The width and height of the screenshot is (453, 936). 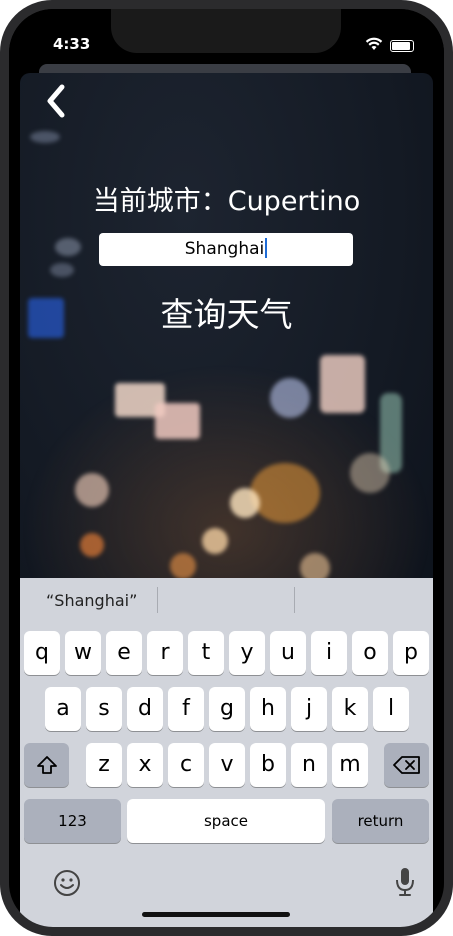 I want to click on delete-key, so click(x=406, y=765).